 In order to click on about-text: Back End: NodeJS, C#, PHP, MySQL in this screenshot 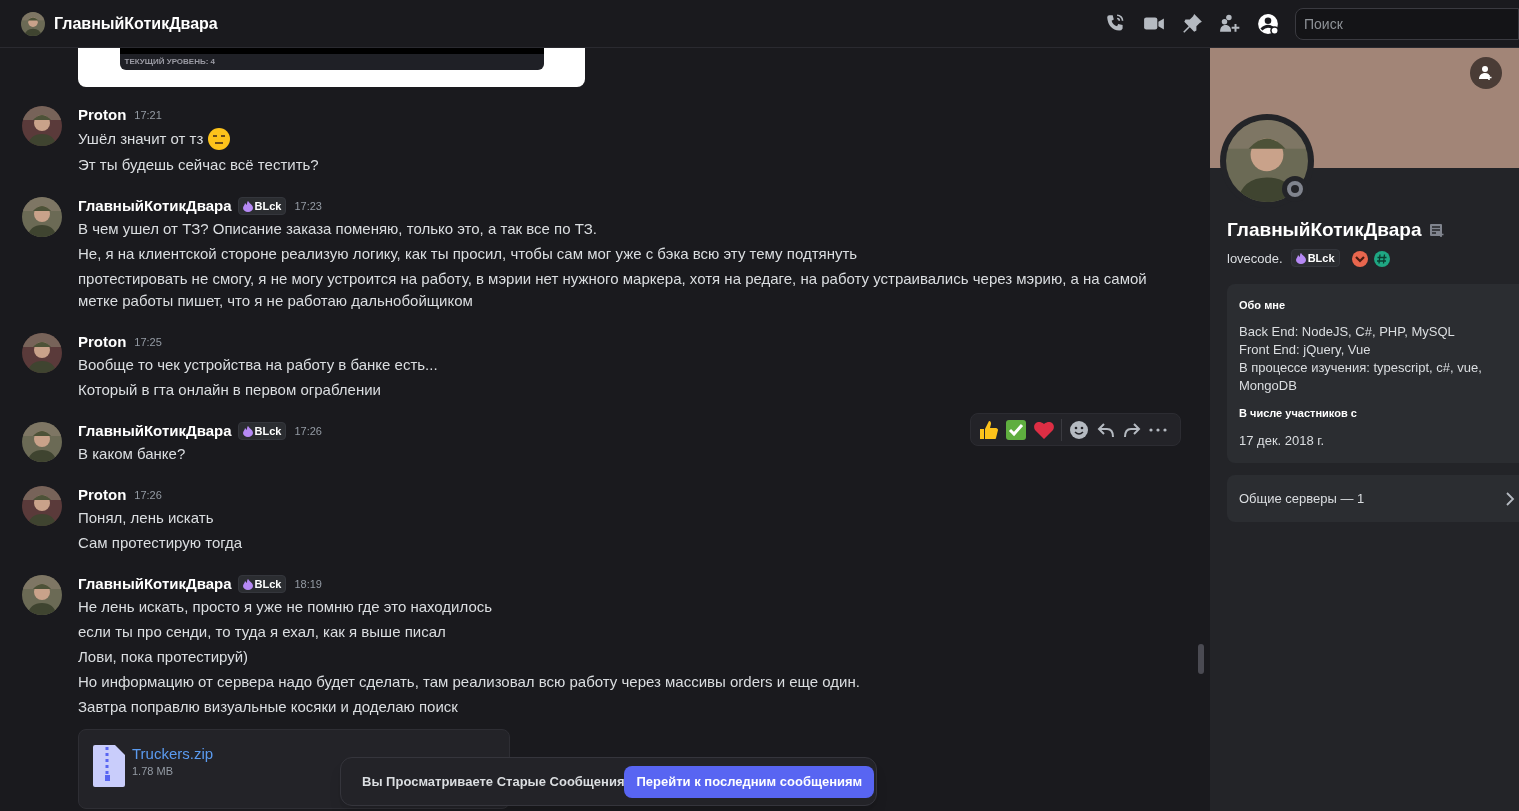, I will do `click(1347, 332)`.